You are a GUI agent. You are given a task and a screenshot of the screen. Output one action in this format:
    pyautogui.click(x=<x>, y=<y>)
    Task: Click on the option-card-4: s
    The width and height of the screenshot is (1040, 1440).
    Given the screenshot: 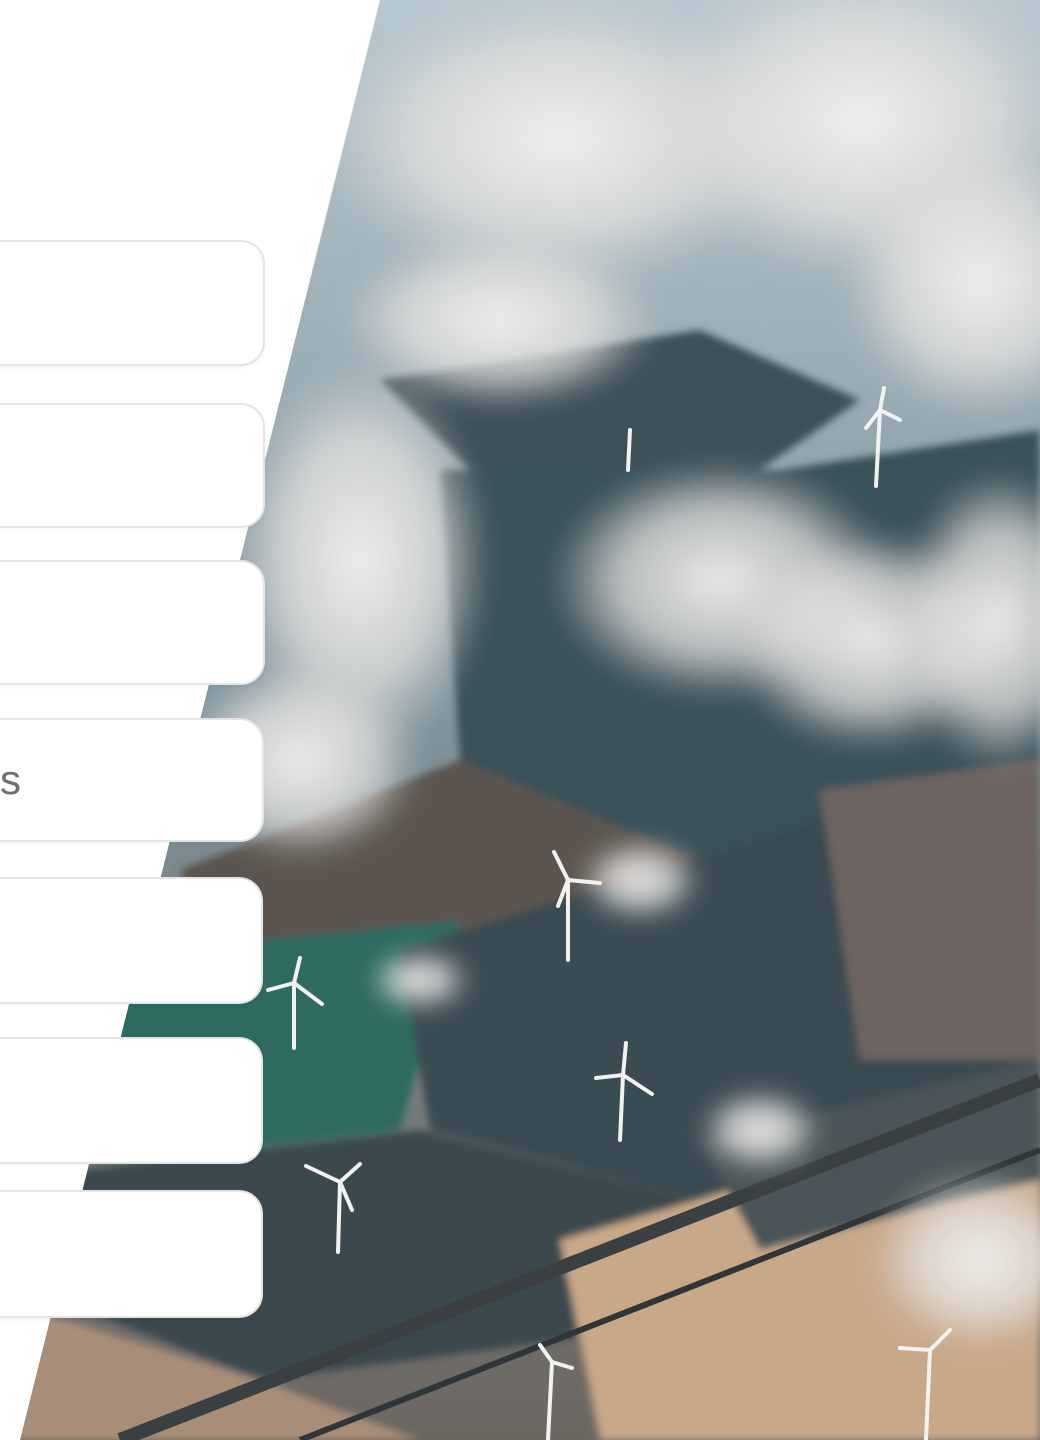 What is the action you would take?
    pyautogui.click(x=132, y=780)
    